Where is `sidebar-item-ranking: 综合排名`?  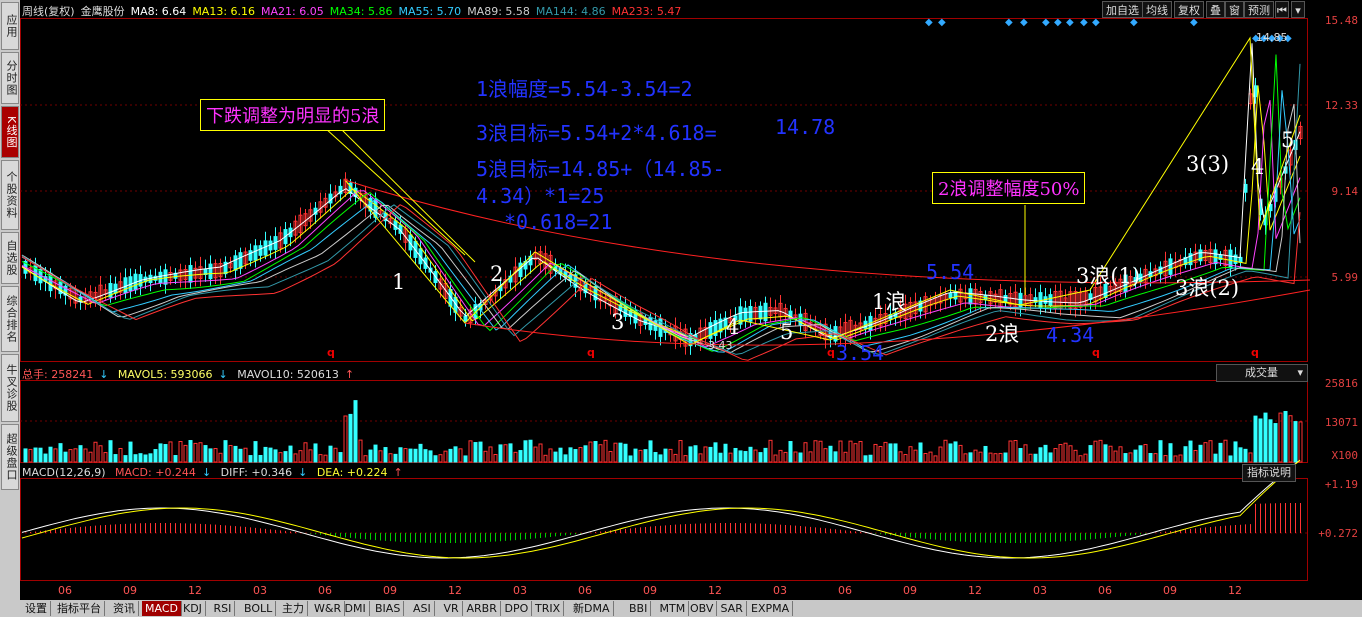
sidebar-item-ranking: 综合排名 is located at coordinates (10, 319).